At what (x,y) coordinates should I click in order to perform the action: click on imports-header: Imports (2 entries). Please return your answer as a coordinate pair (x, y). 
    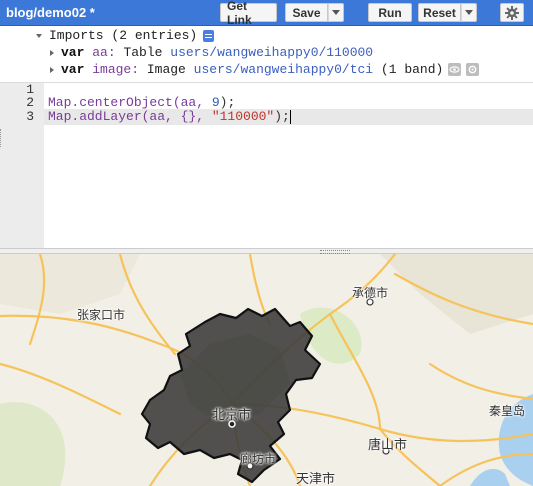
    Looking at the image, I should click on (125, 35).